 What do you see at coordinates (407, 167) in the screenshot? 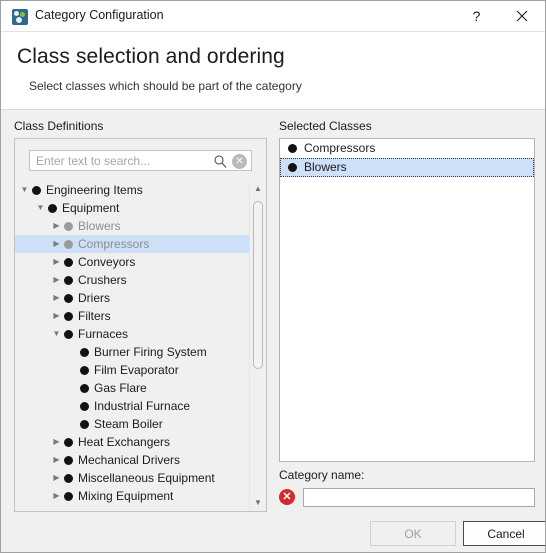
I see `list-item: Blowers` at bounding box center [407, 167].